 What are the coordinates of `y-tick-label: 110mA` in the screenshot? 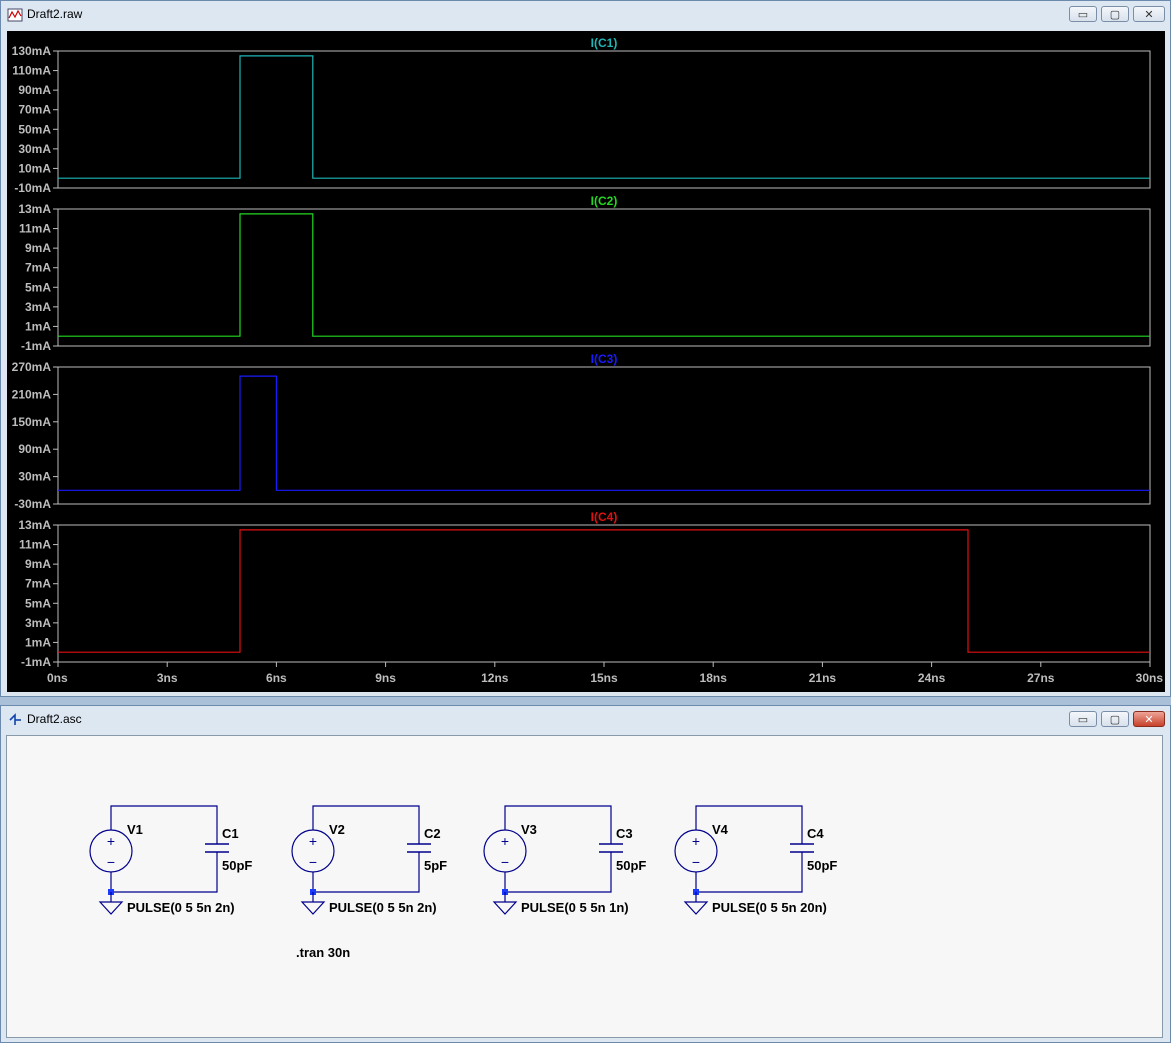 It's located at (31, 71).